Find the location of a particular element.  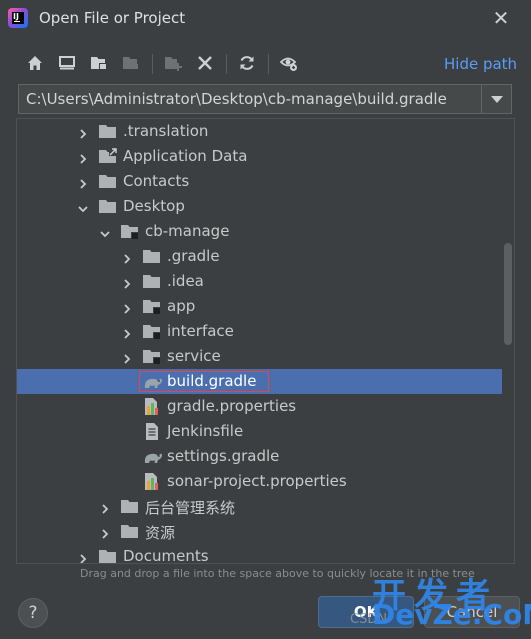

tree-row-label: sonar-project.properties is located at coordinates (257, 481).